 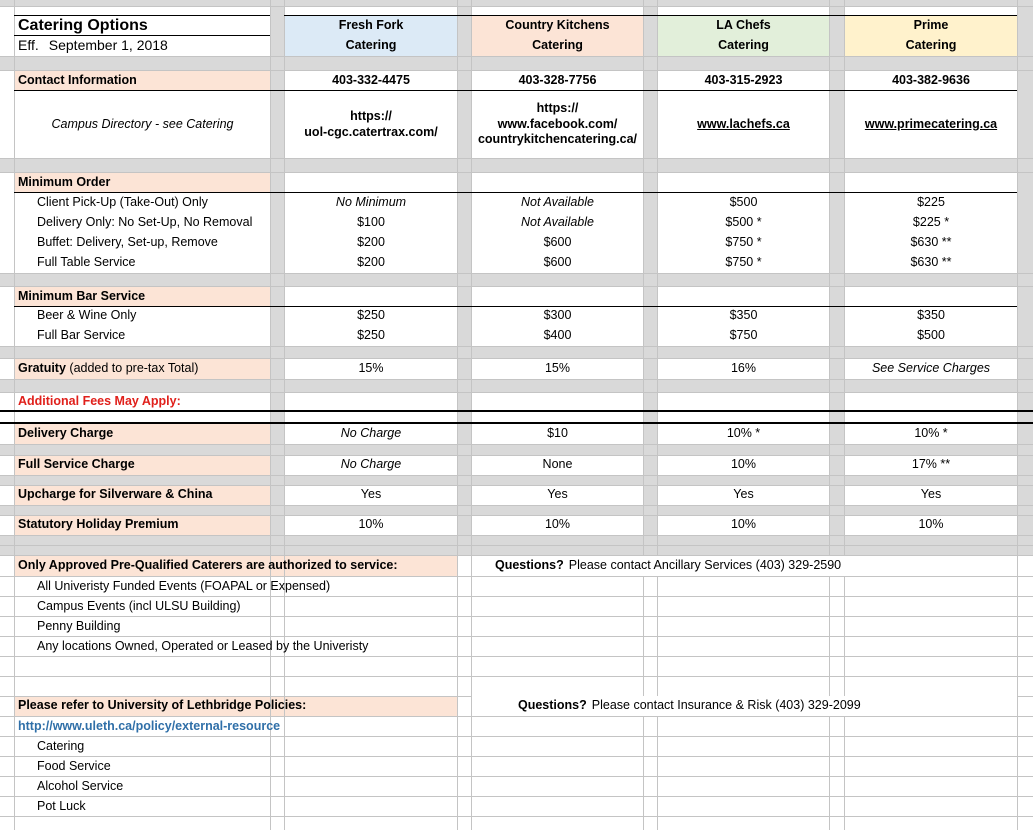 What do you see at coordinates (557, 25) in the screenshot?
I see `vendor-name: Country Kitchens` at bounding box center [557, 25].